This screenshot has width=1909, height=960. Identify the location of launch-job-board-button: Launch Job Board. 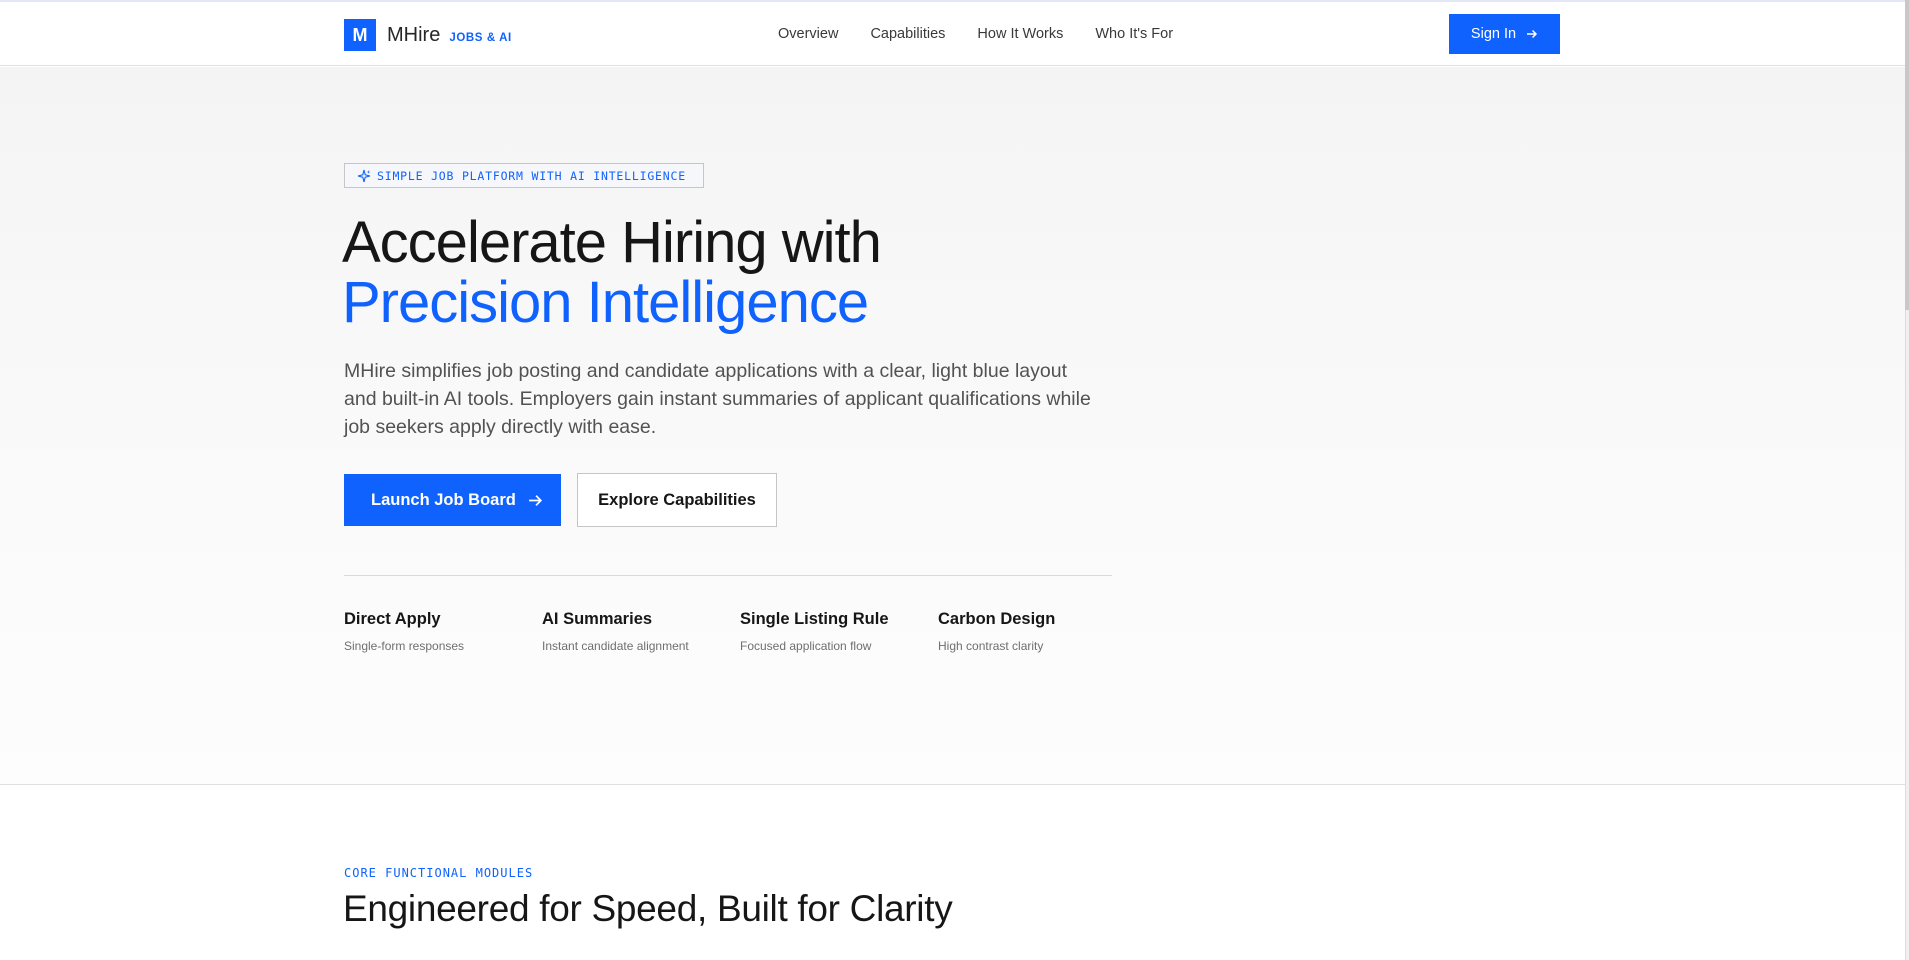
(452, 500).